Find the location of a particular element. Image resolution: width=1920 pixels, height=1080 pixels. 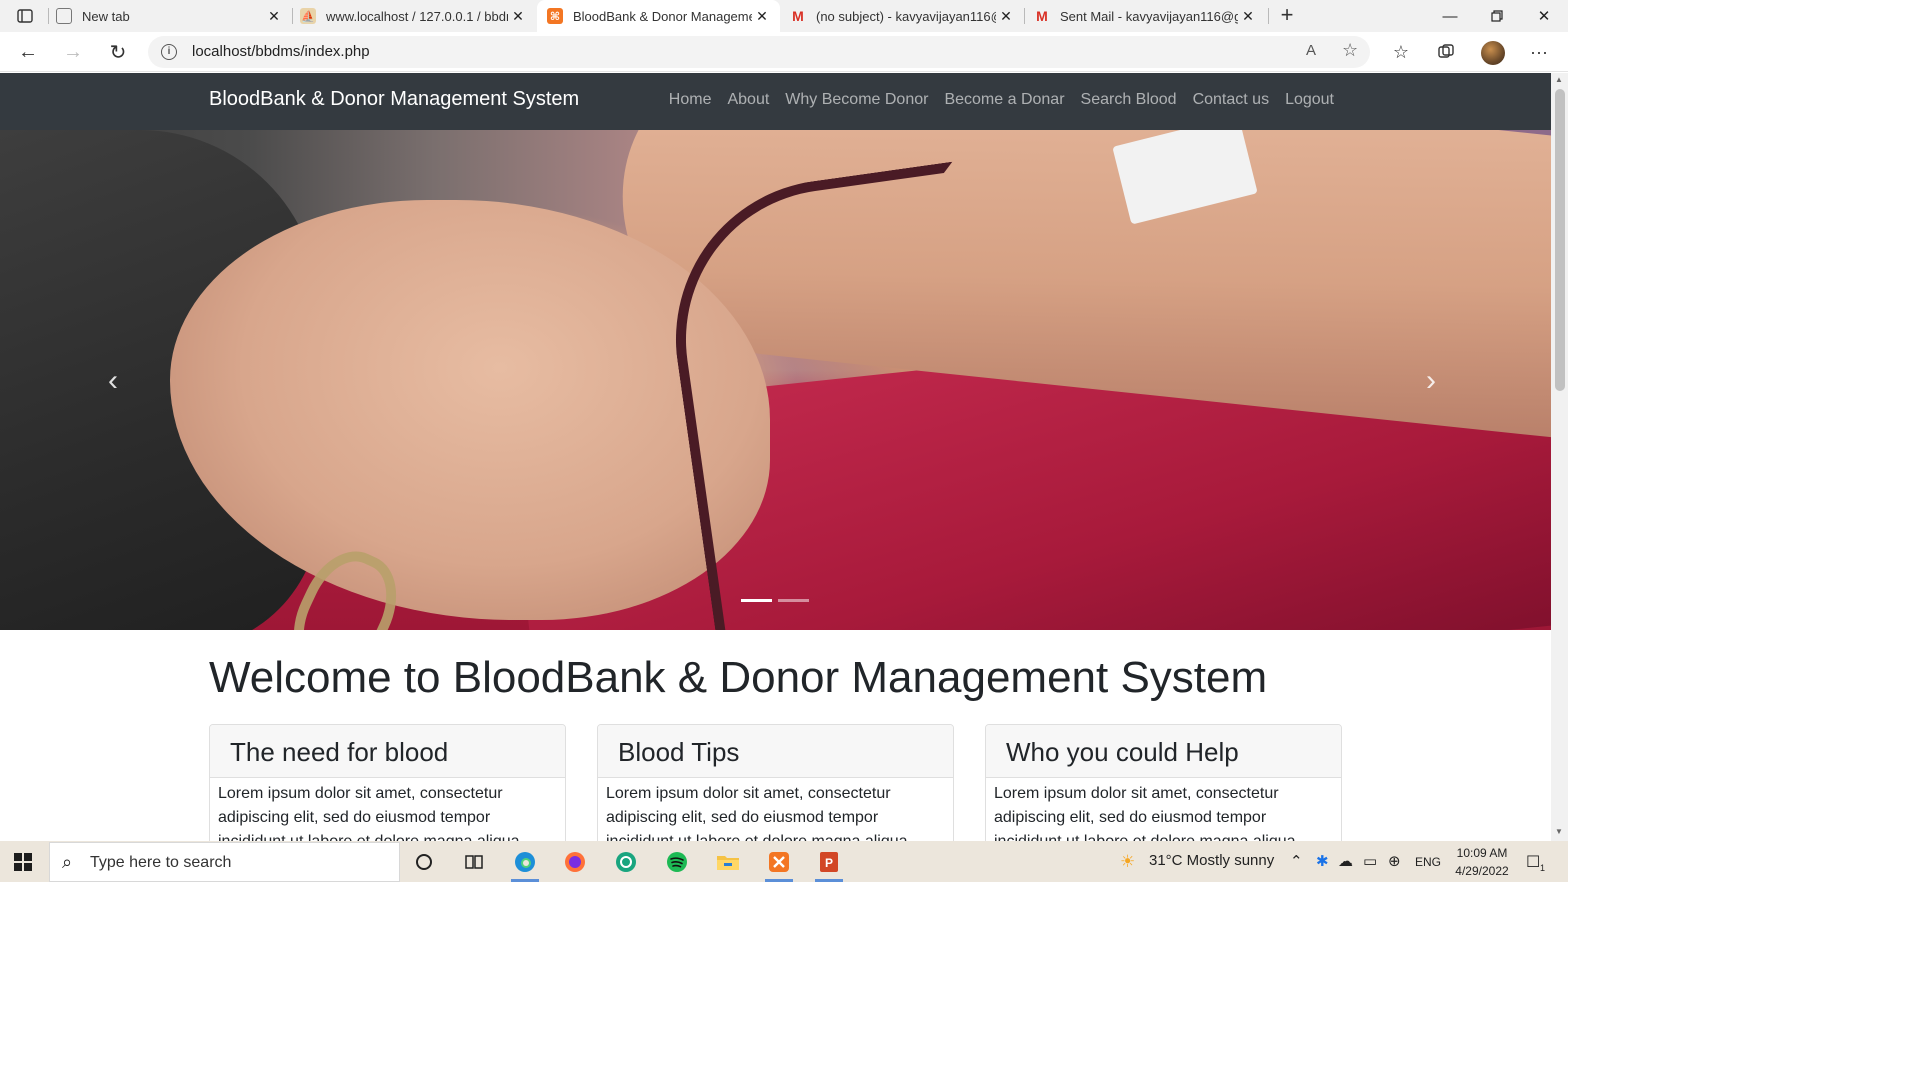

file-explorer-icon is located at coordinates (728, 862).